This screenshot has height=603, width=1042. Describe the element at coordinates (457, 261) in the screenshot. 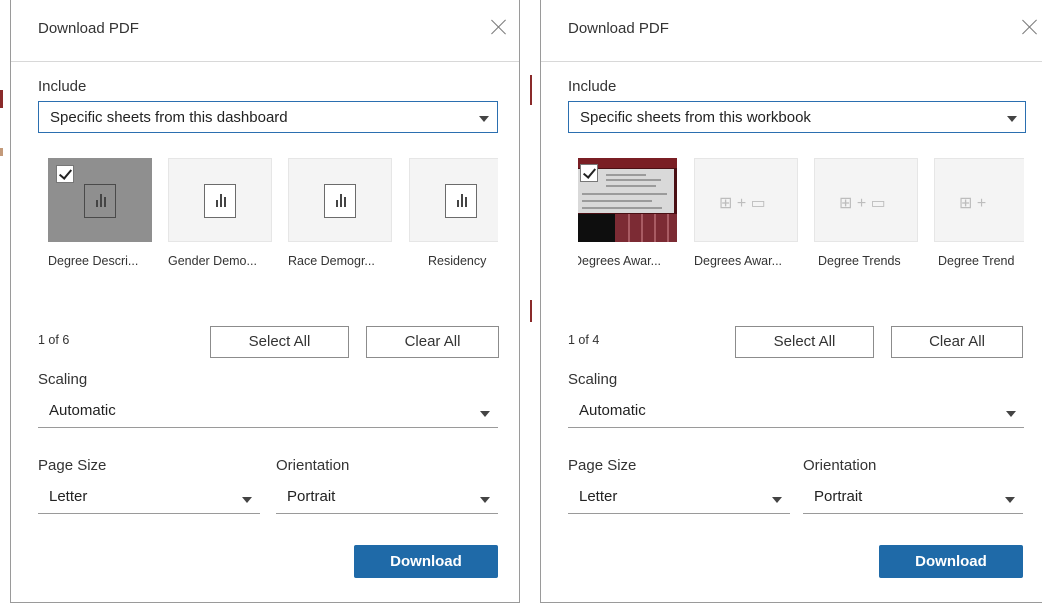

I see `sheet-name: Residency` at that location.